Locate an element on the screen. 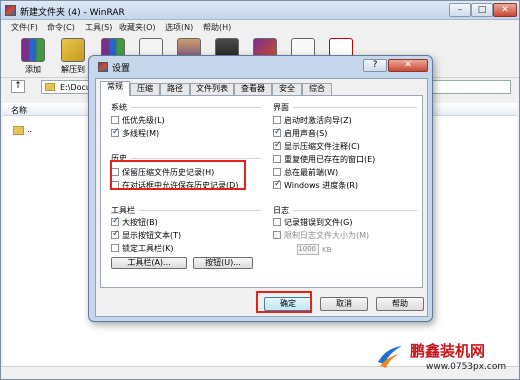 The image size is (520, 380). winrar-app-icon is located at coordinates (10, 10).